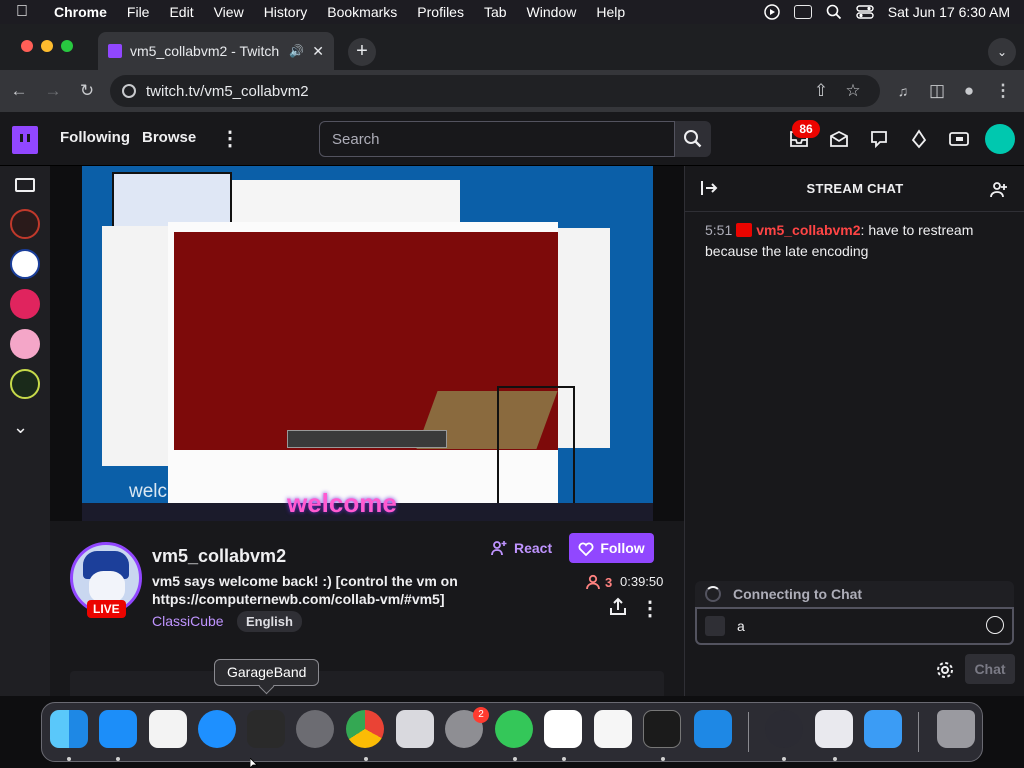 The image size is (1024, 768). What do you see at coordinates (129, 91) in the screenshot?
I see `site-info-icon` at bounding box center [129, 91].